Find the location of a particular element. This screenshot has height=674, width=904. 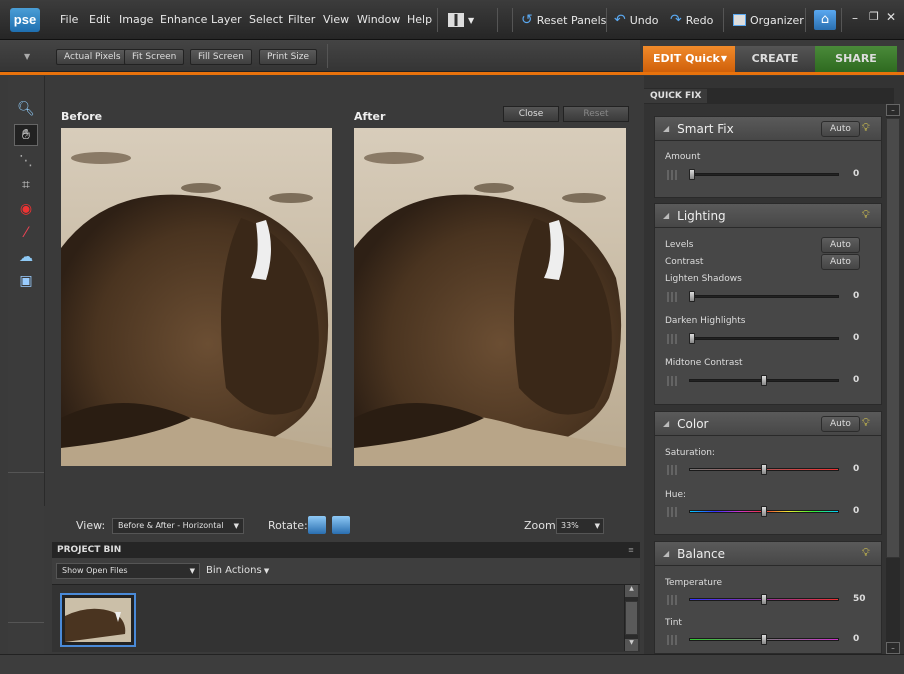

tab-quick-fix: QUICK FIX is located at coordinates (676, 96).